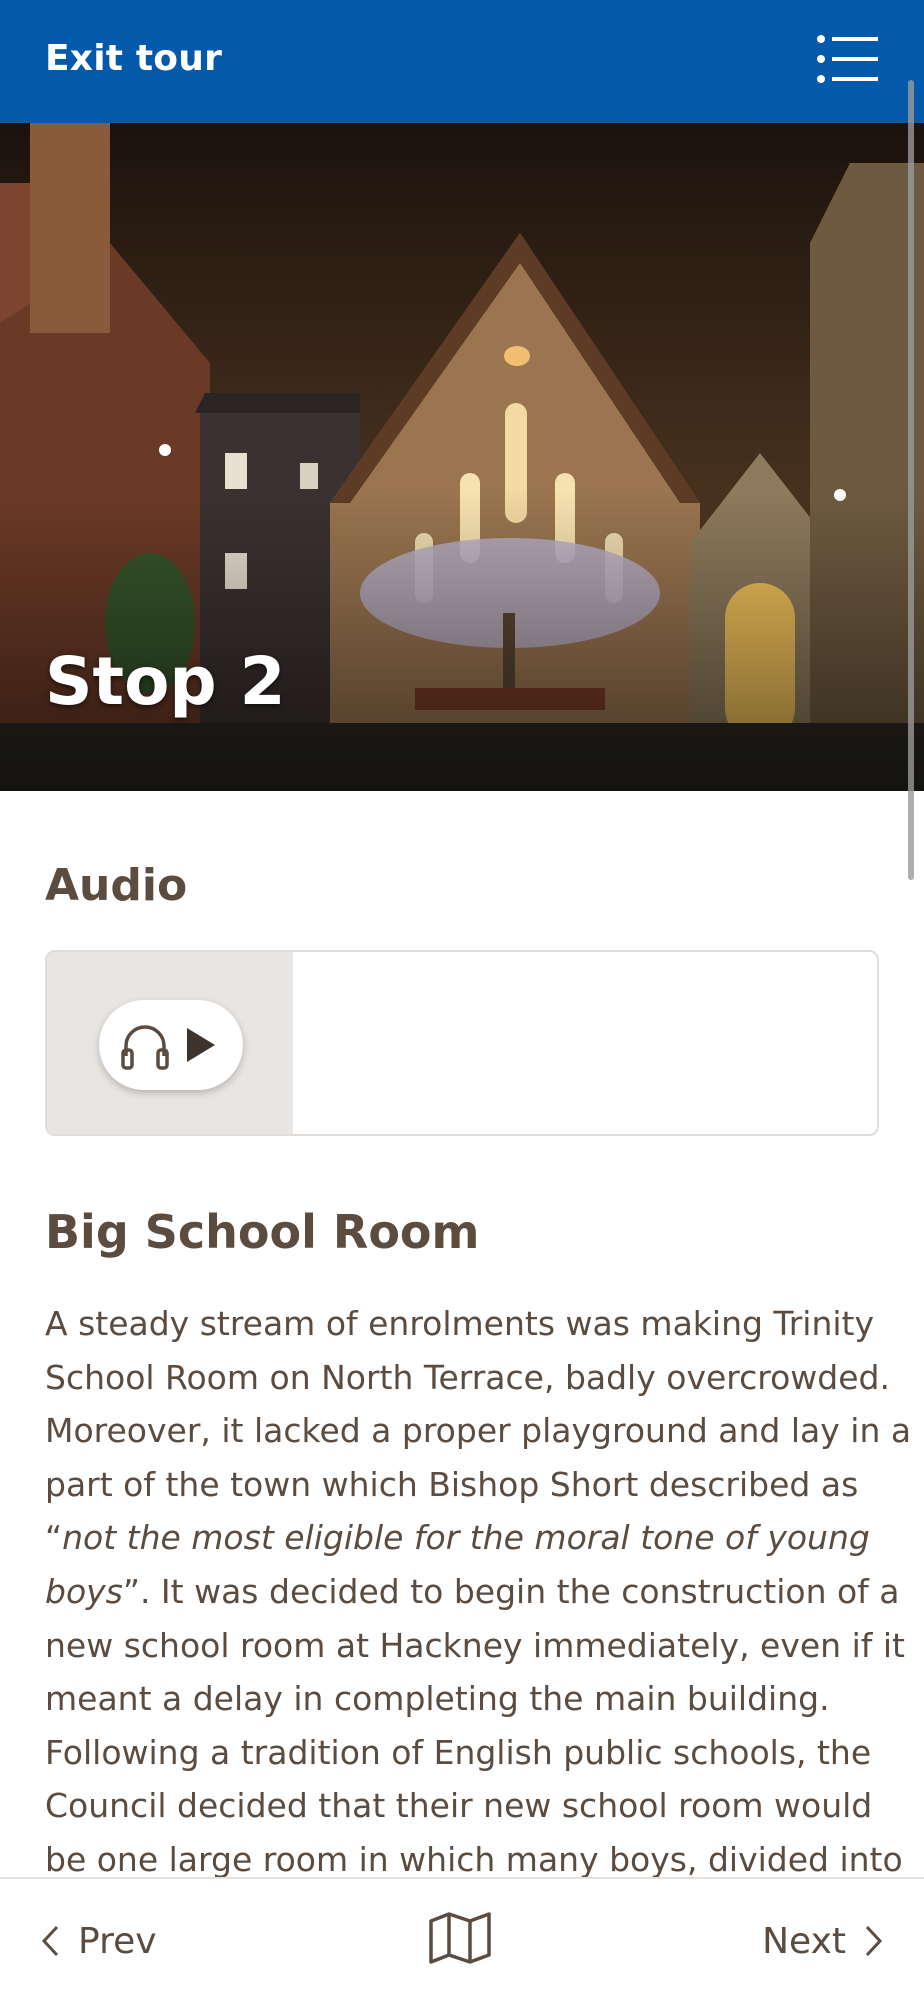  What do you see at coordinates (84, 1591) in the screenshot?
I see `quote-italic: boys` at bounding box center [84, 1591].